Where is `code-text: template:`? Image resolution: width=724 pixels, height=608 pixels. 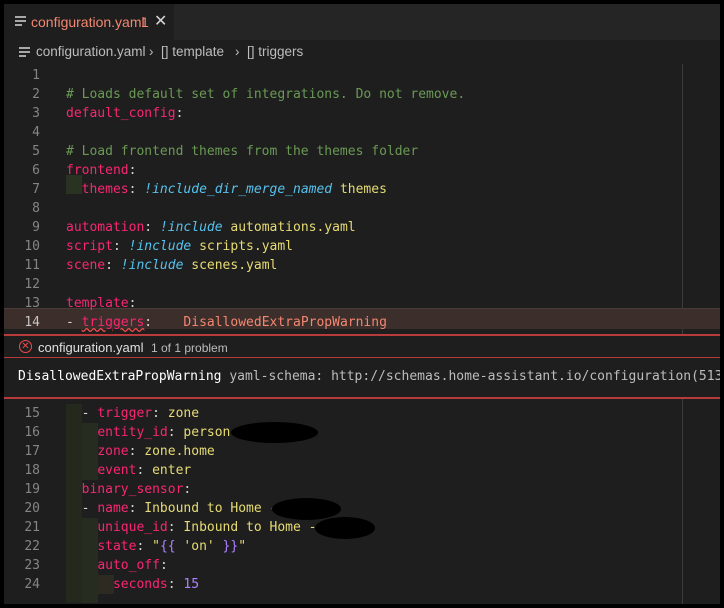 code-text: template: is located at coordinates (101, 303).